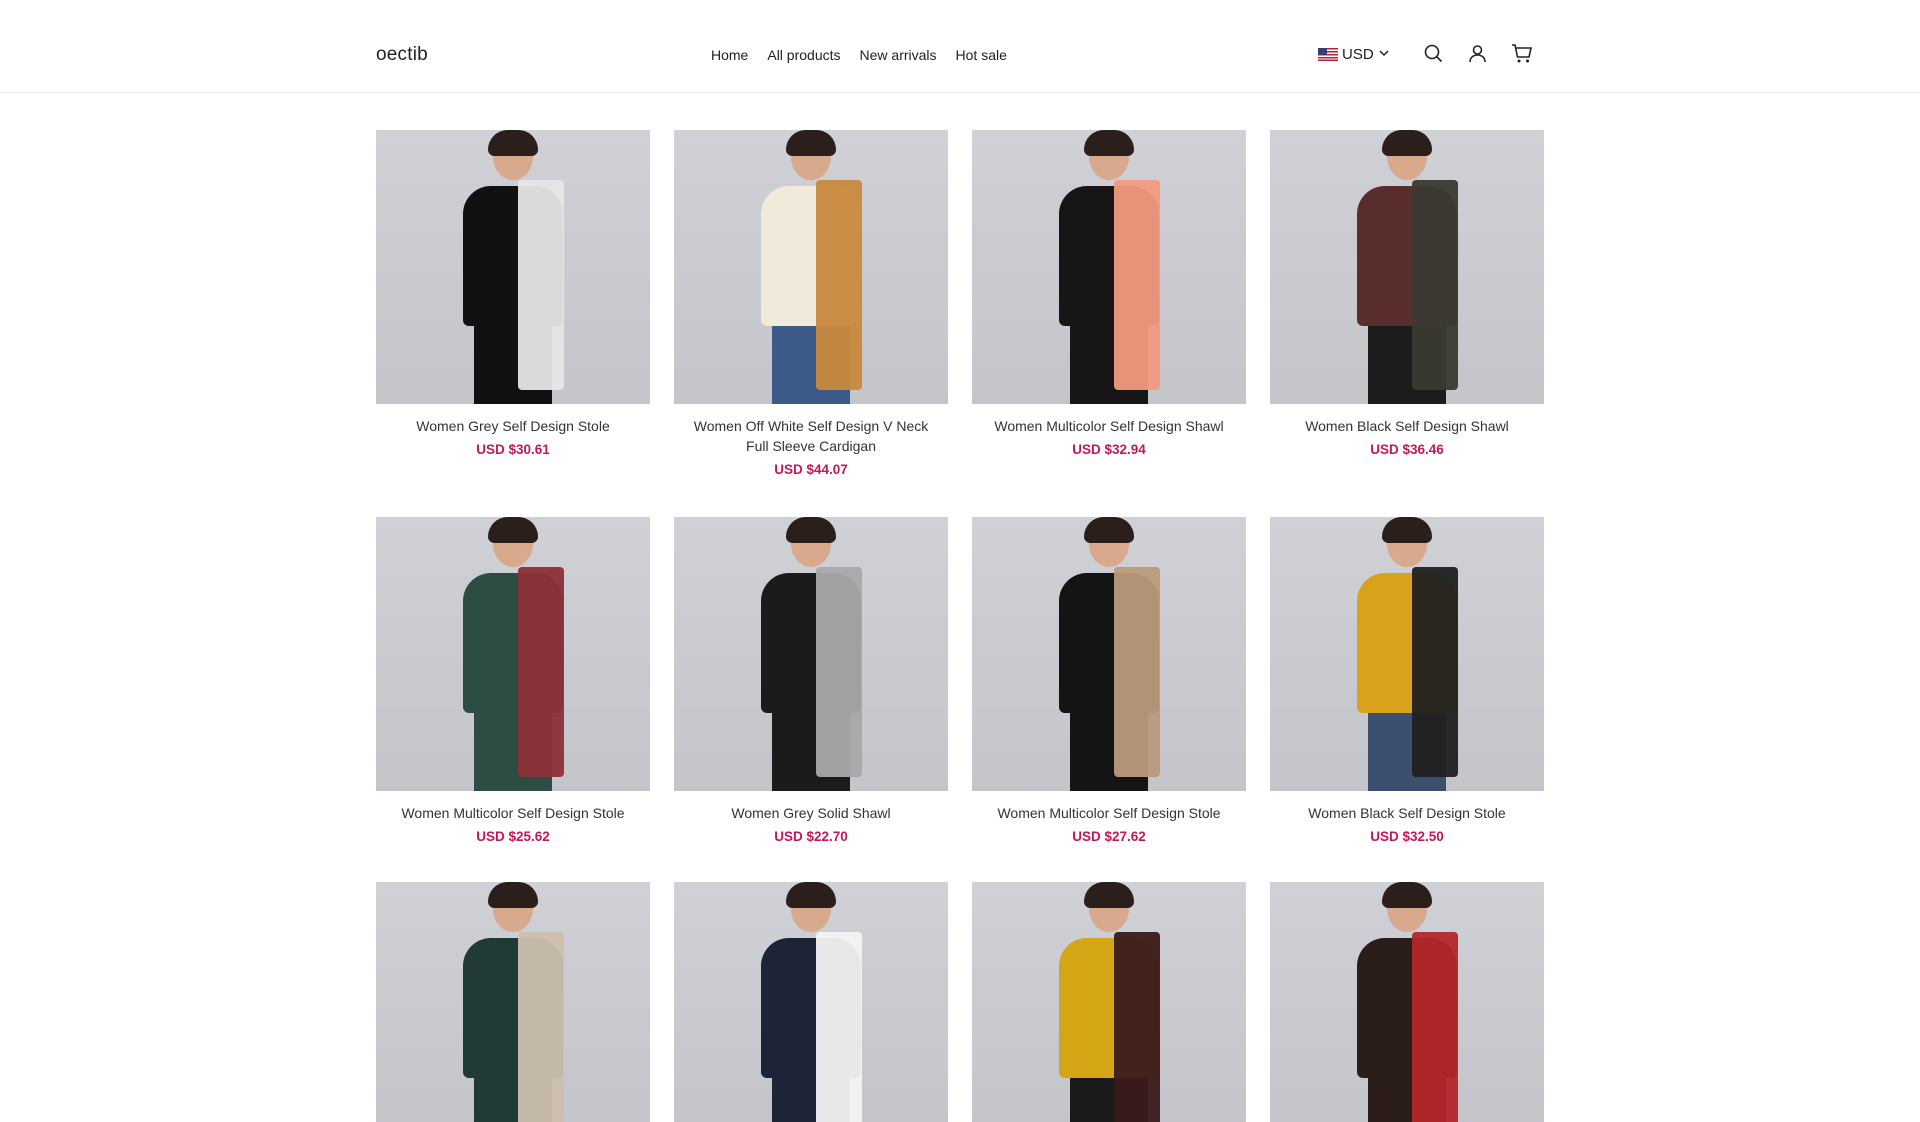  I want to click on nav-hot-sale: Hot sale, so click(981, 55).